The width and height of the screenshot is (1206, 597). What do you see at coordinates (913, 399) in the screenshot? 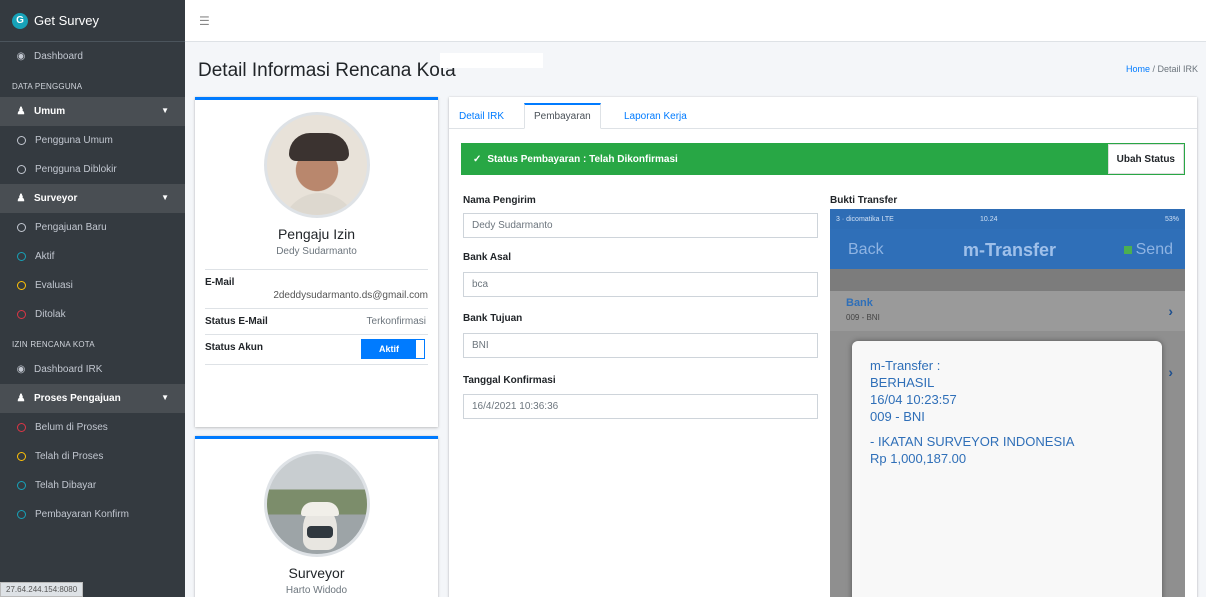
I see `popup-line: 16/04 10:23:57` at bounding box center [913, 399].